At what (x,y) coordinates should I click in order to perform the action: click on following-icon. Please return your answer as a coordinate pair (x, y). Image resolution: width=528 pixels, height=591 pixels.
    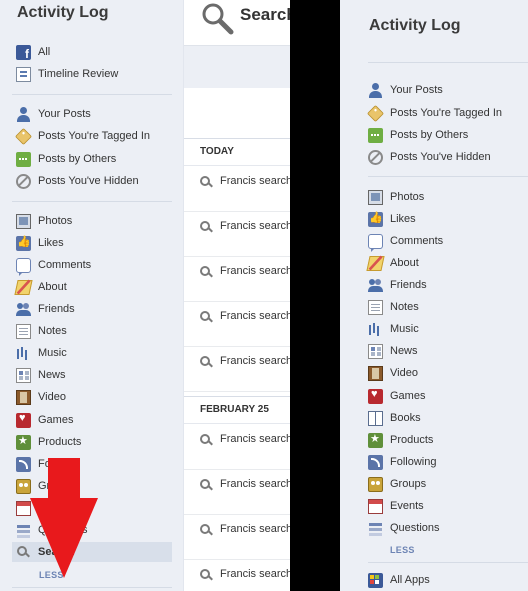
    Looking at the image, I should click on (375, 462).